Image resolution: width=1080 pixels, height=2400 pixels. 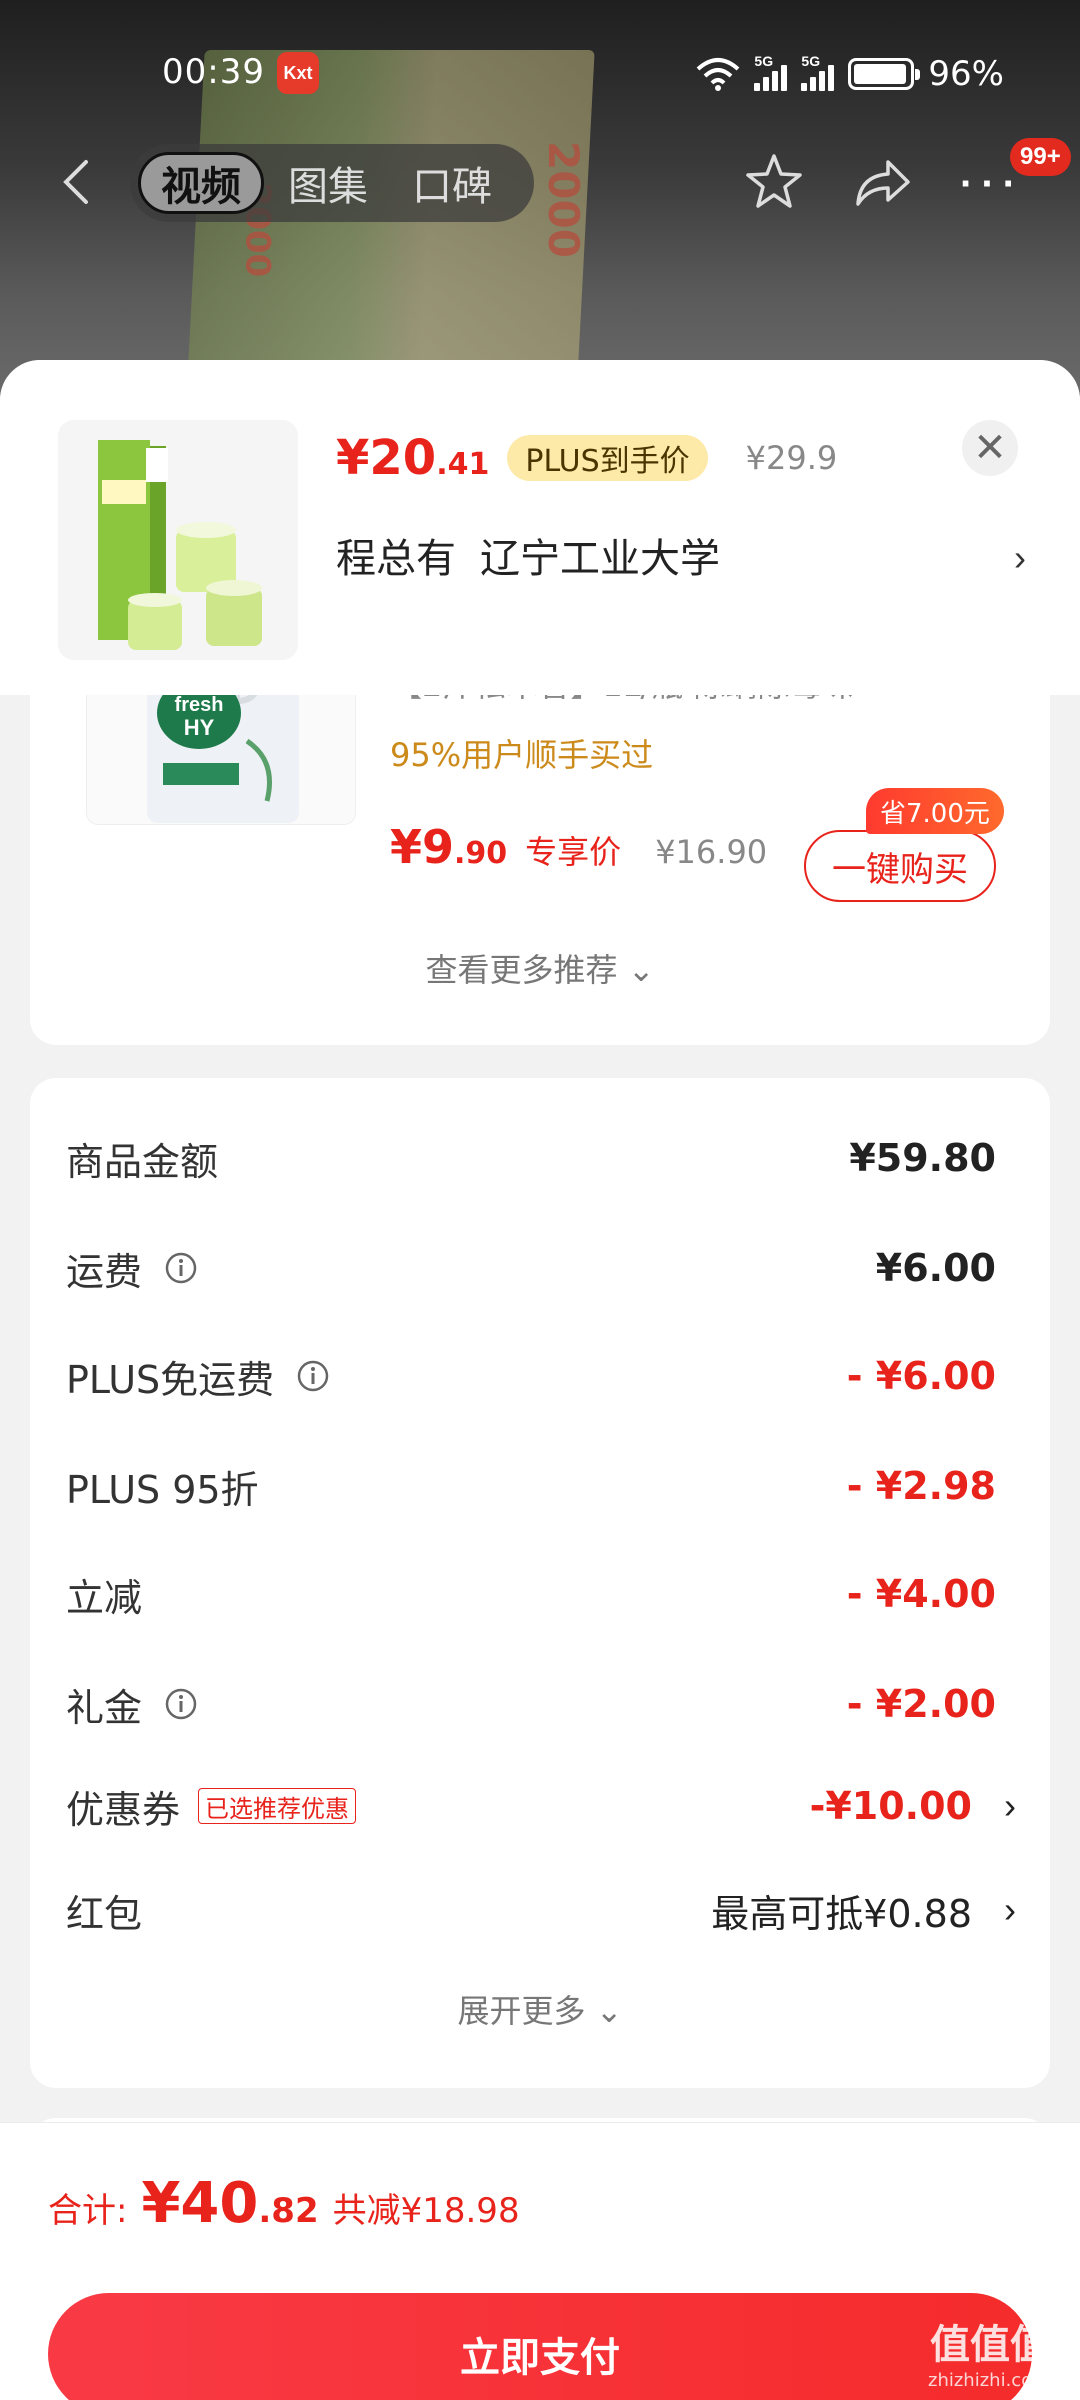 What do you see at coordinates (531, 1378) in the screenshot?
I see `summary-row-plus-free-shipping: PLUS免运费 - ¥6.00` at bounding box center [531, 1378].